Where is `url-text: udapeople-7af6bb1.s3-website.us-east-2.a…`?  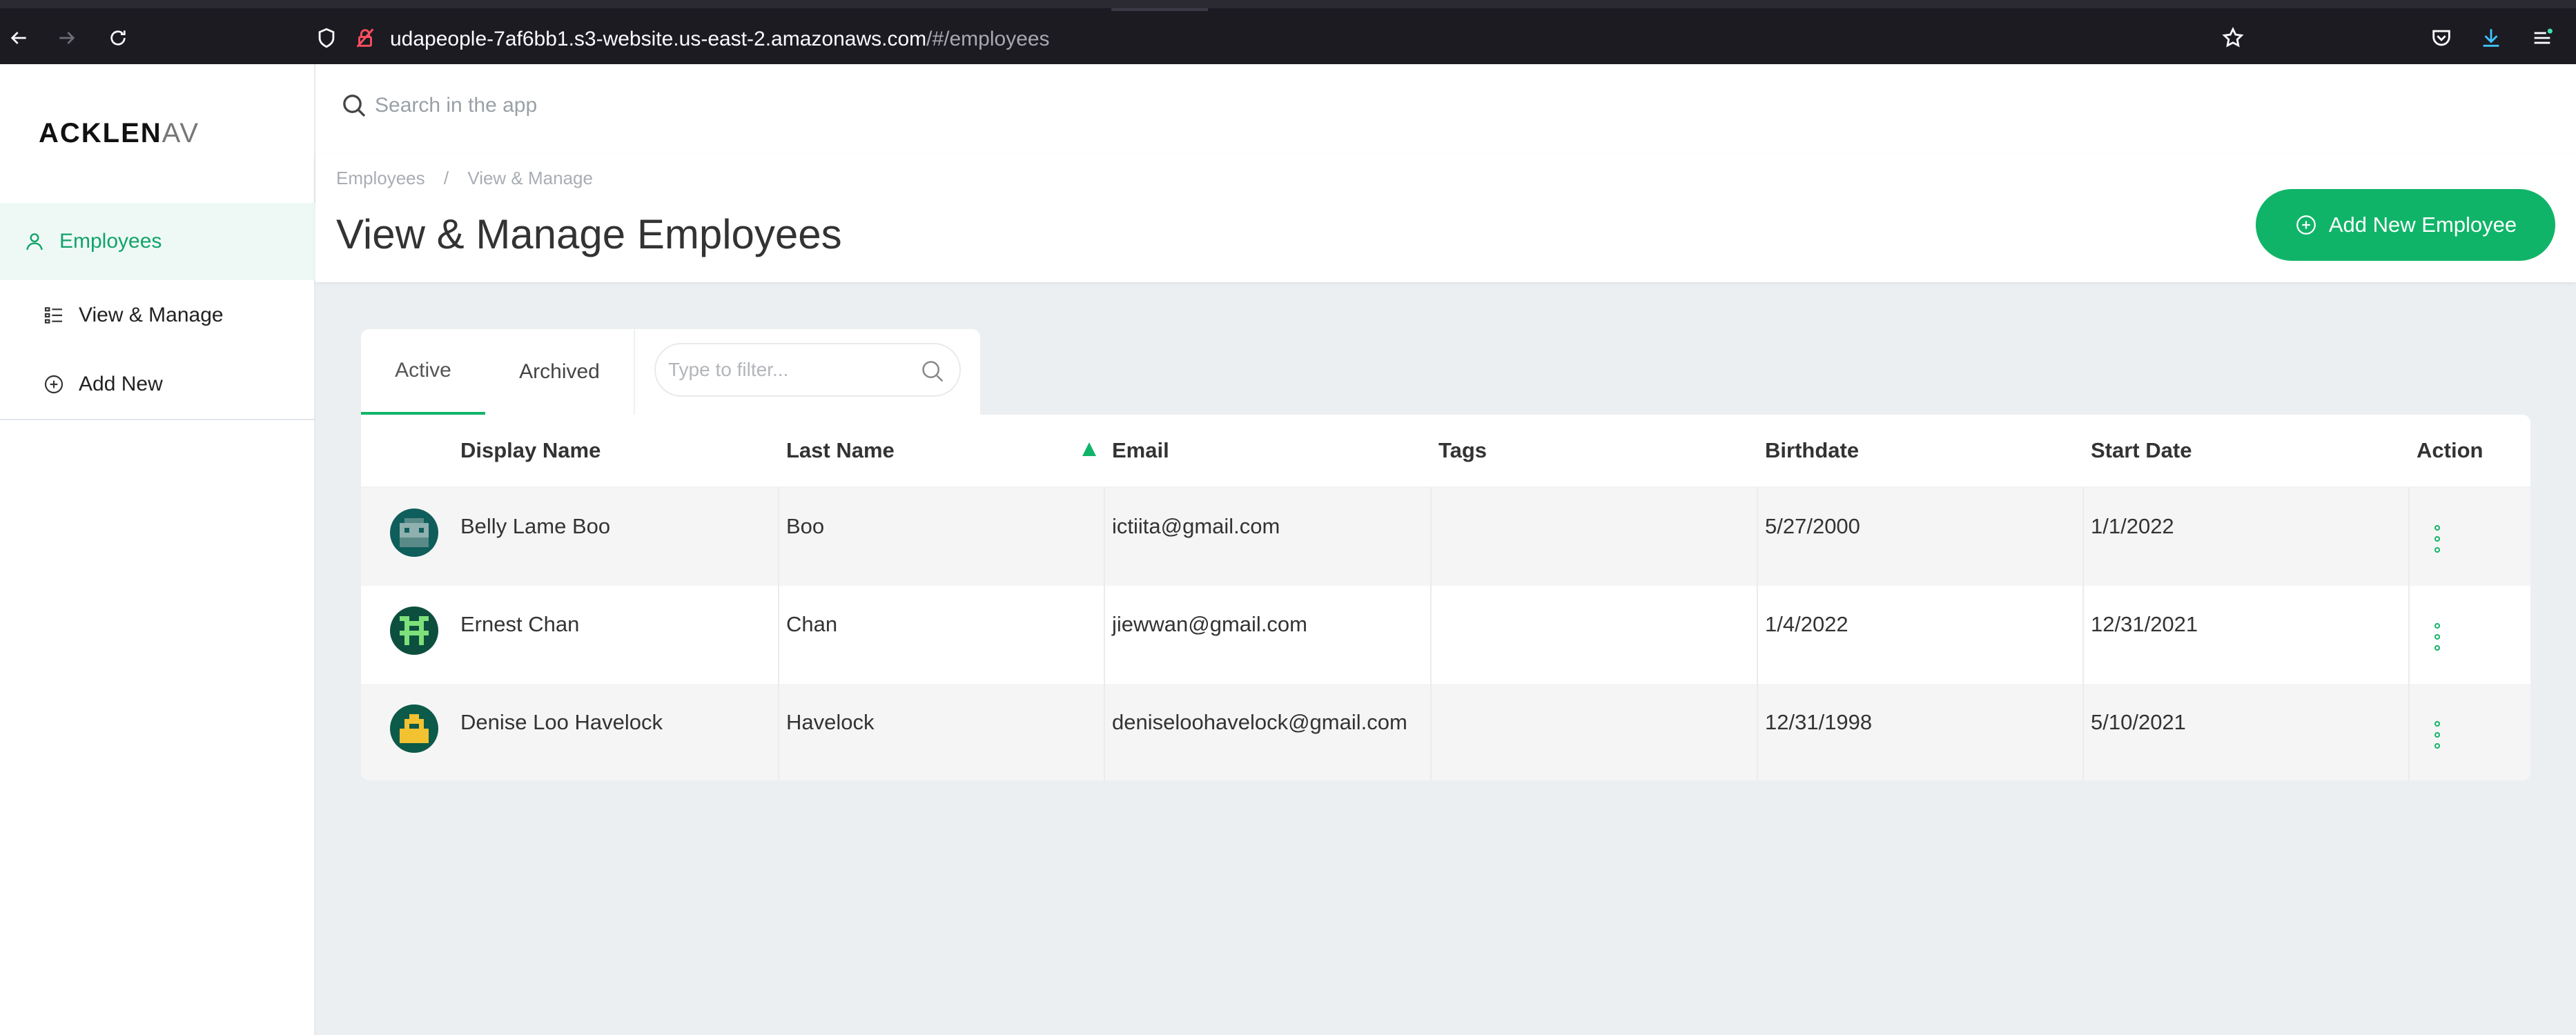
url-text: udapeople-7af6bb1.s3-website.us-east-2.a… is located at coordinates (720, 39).